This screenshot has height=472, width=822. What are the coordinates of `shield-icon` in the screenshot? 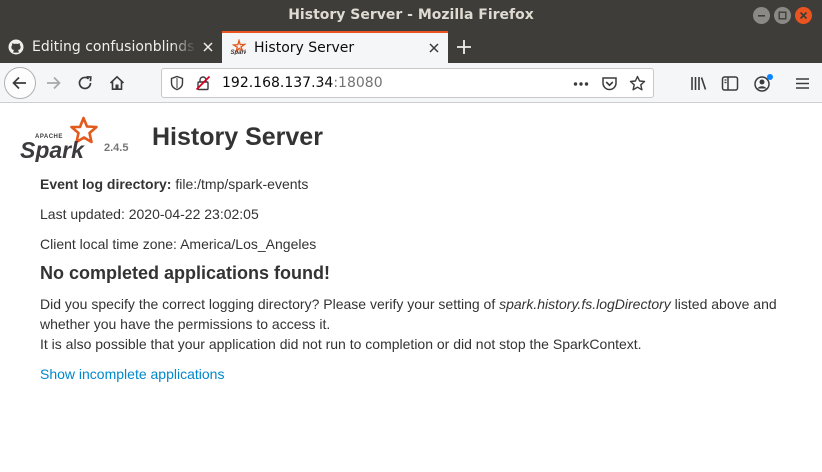 It's located at (177, 83).